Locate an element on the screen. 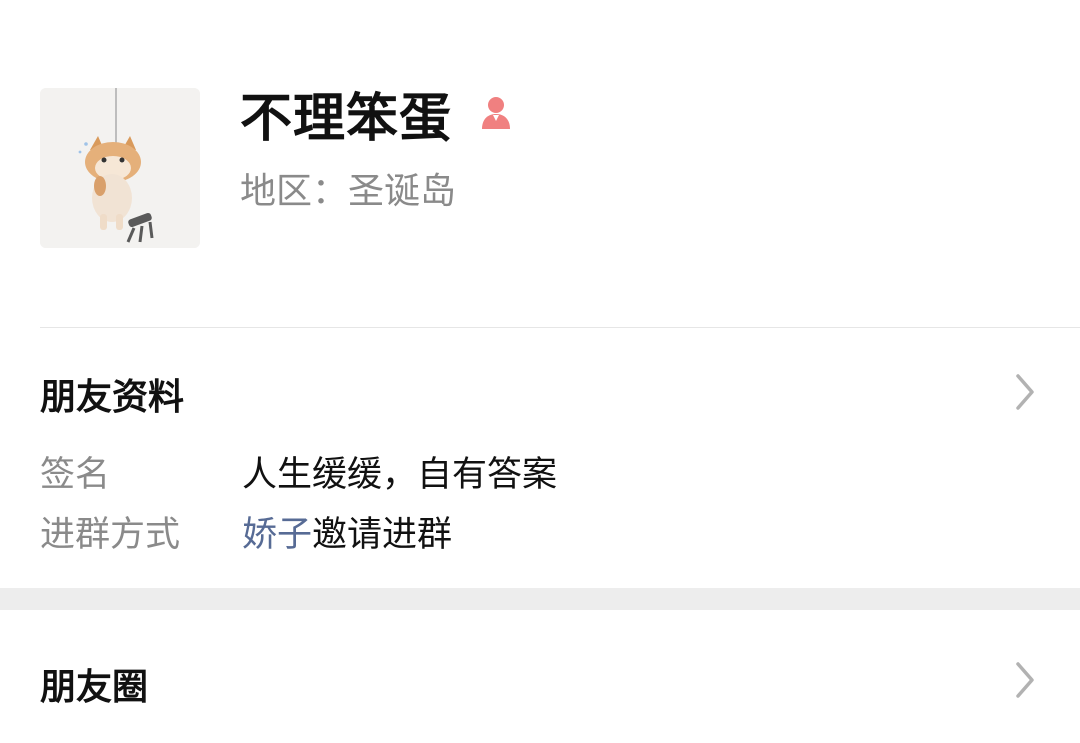 Image resolution: width=1080 pixels, height=743 pixels. nickname-row: 不理笨蛋 is located at coordinates (378, 114).